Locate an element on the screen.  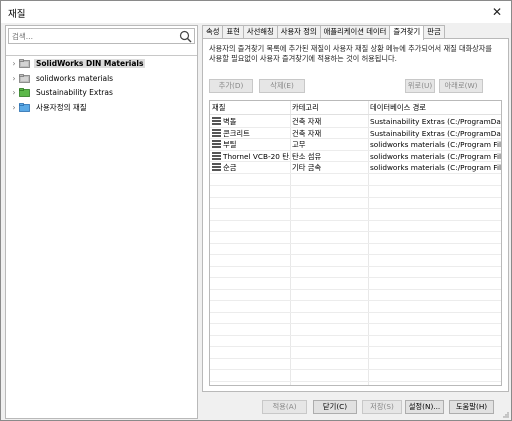
material-cell: 콘크리트 is located at coordinates (251, 133).